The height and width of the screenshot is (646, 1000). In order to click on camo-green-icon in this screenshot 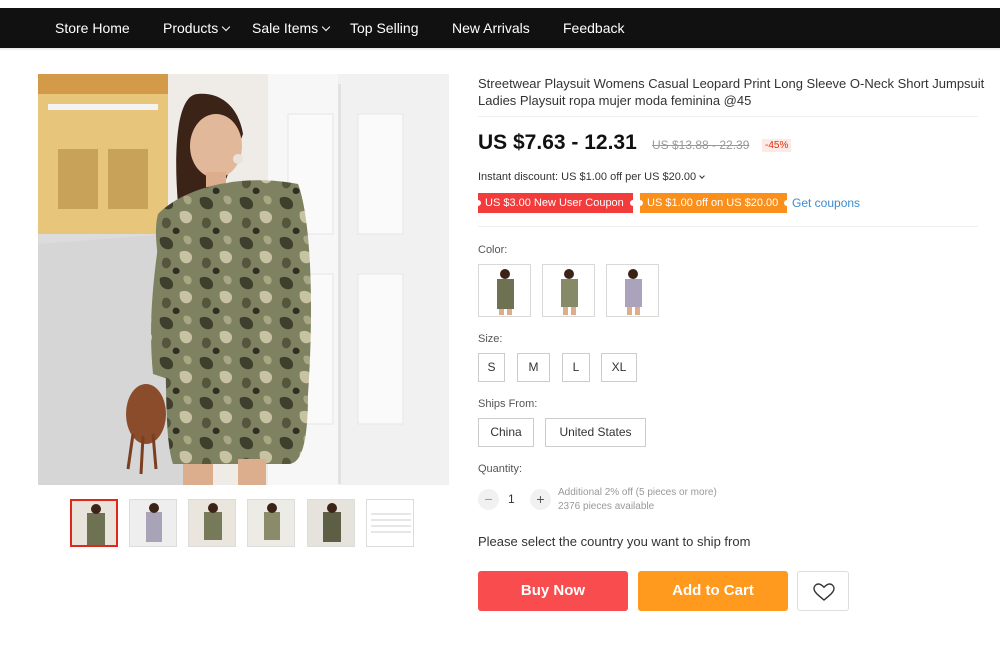, I will do `click(568, 290)`.